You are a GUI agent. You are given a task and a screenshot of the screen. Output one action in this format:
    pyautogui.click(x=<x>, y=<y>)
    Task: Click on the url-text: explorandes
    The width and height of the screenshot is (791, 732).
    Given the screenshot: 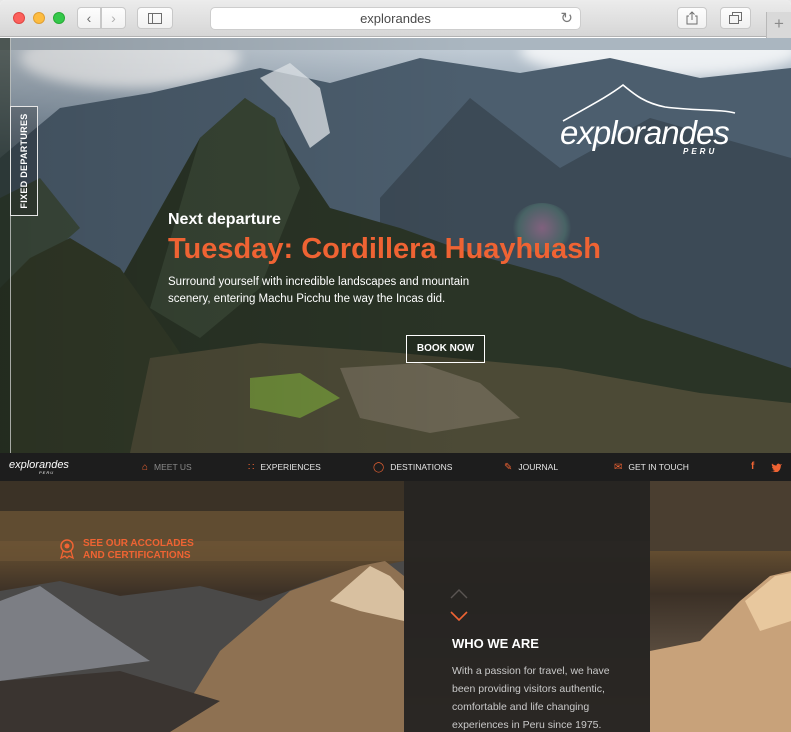 What is the action you would take?
    pyautogui.click(x=395, y=18)
    